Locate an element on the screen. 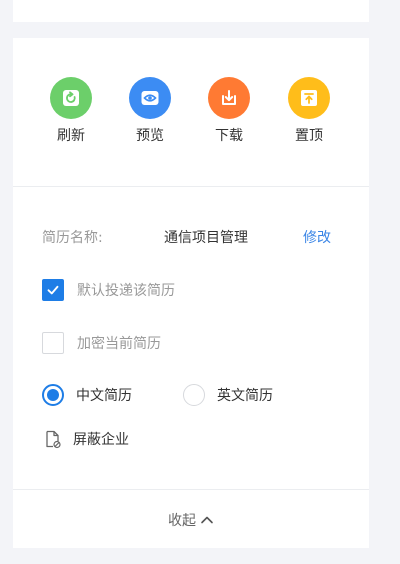 This screenshot has height=564, width=400. chinese-resume-label: 中文简历 is located at coordinates (104, 396).